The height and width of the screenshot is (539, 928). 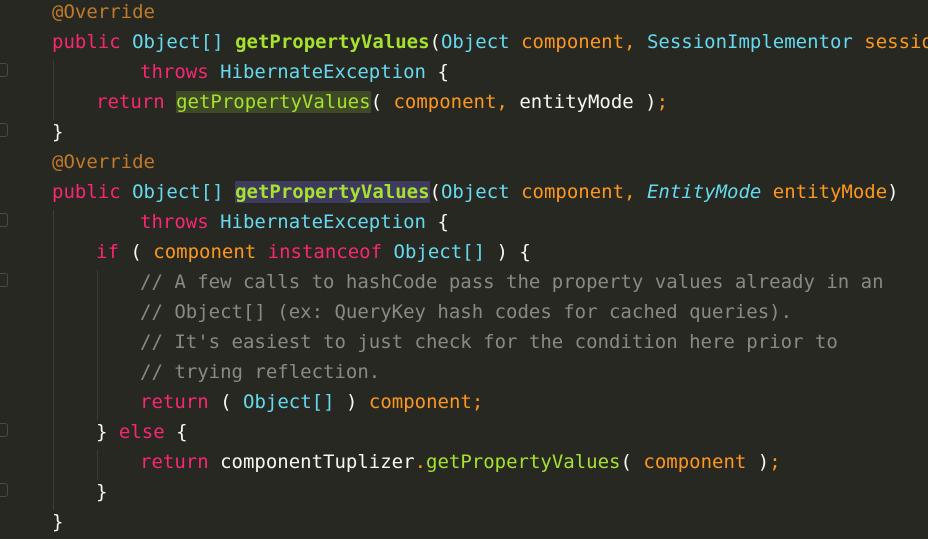 What do you see at coordinates (830, 192) in the screenshot?
I see `parameter: entityMode` at bounding box center [830, 192].